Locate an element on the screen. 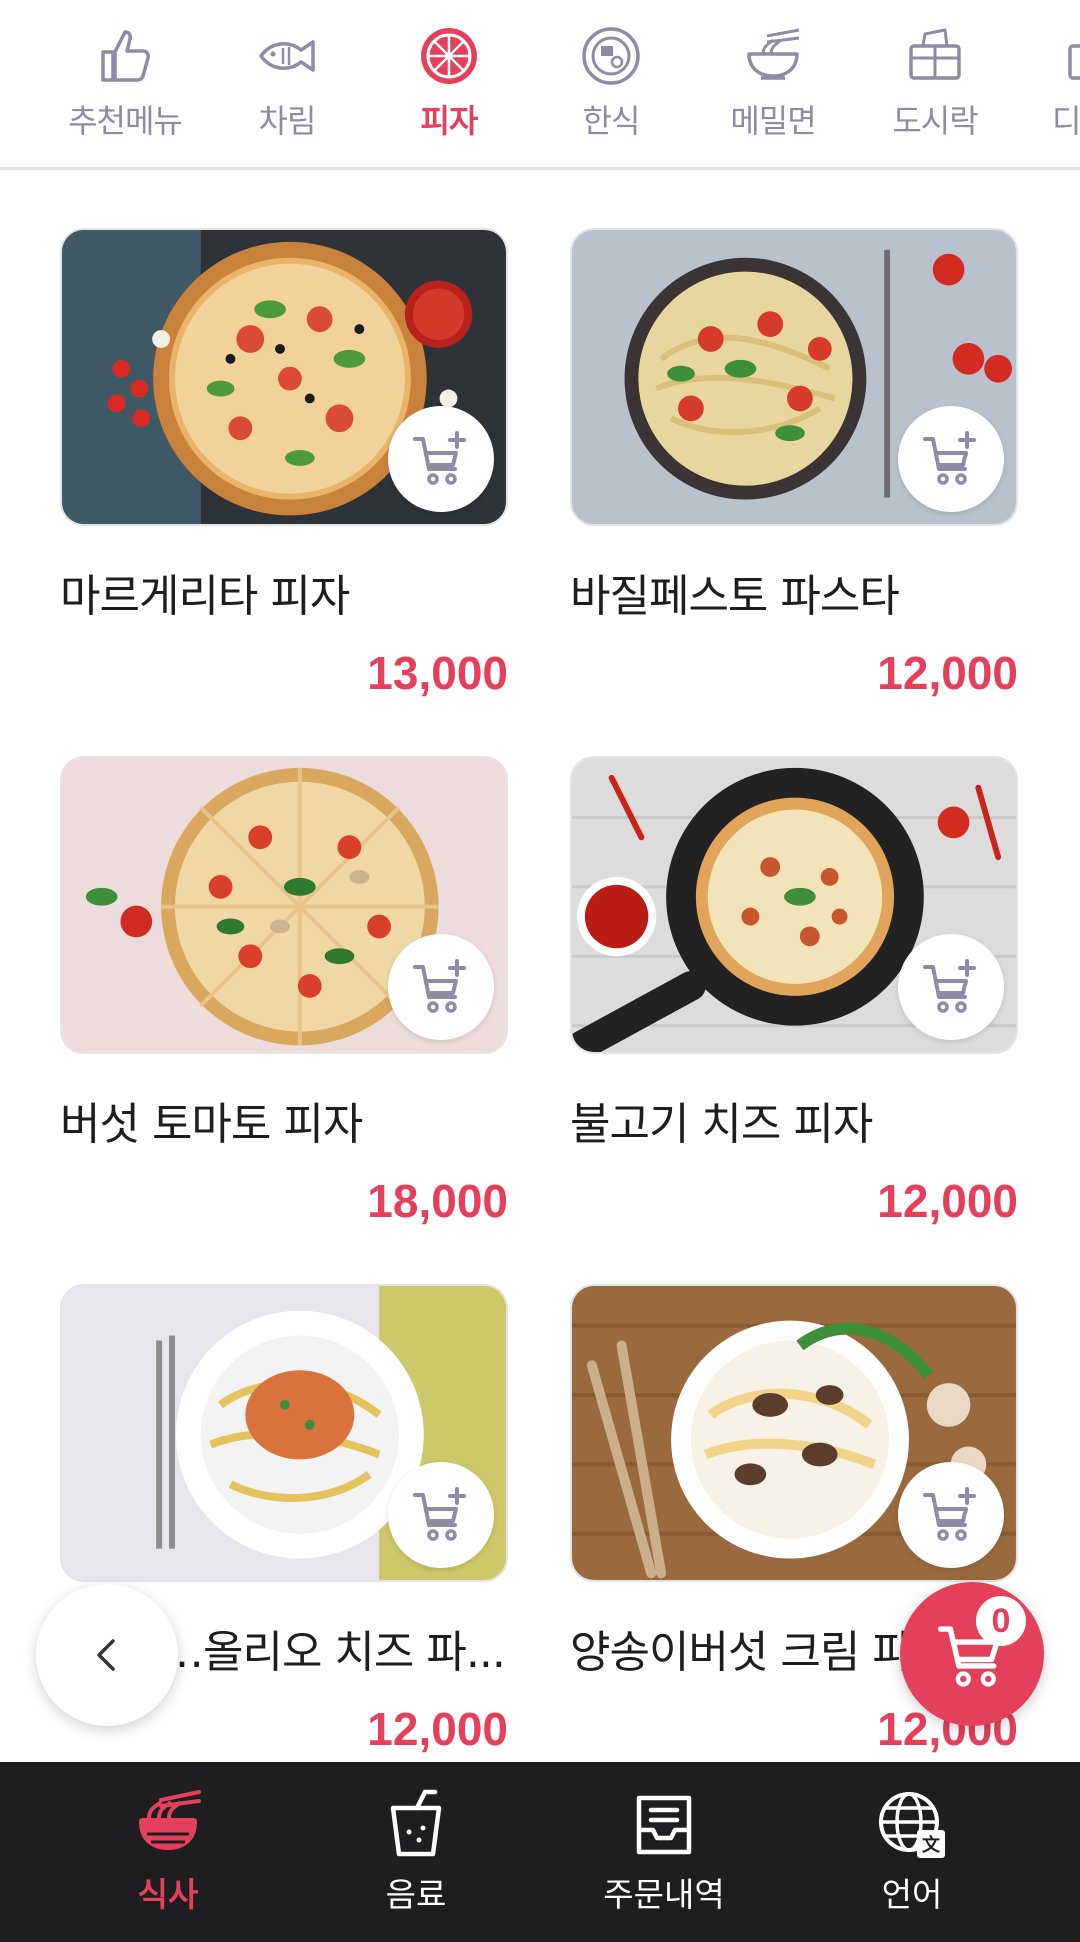 This screenshot has width=1080, height=1942. menu-name: 불고기 치즈 피자 is located at coordinates (721, 1124).